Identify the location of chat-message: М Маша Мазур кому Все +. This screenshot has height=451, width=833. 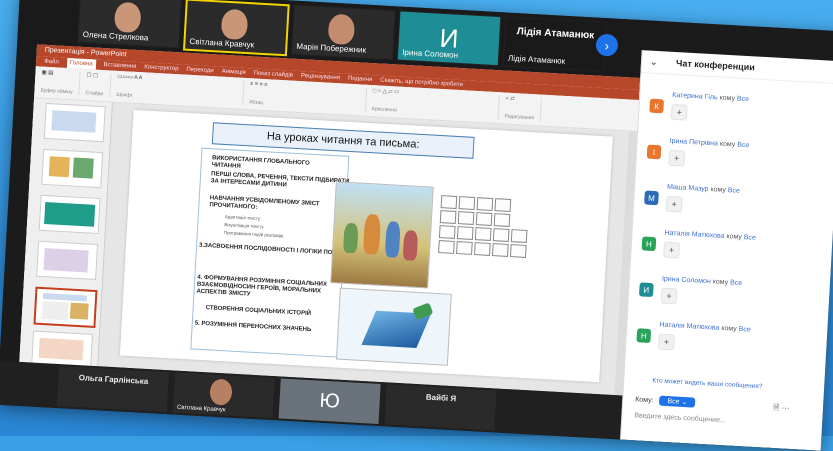
(736, 208).